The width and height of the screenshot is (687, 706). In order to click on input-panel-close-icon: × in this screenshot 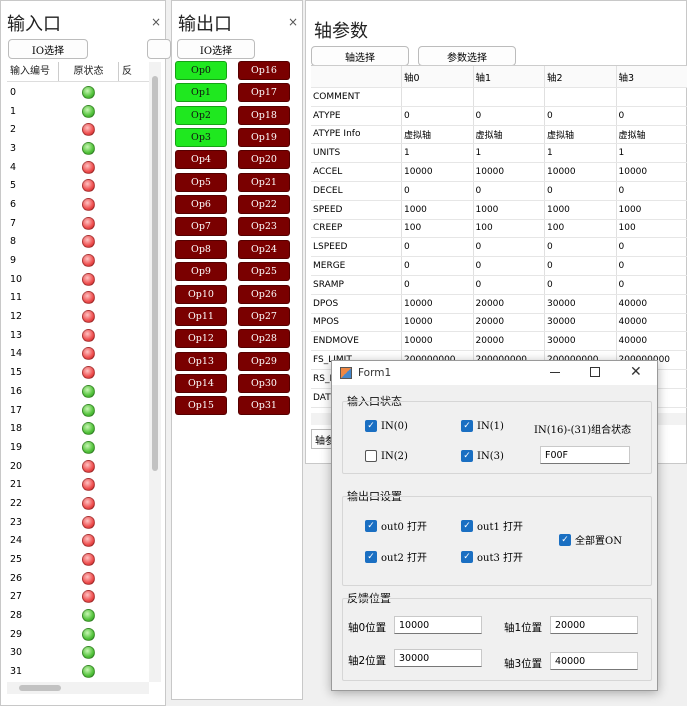, I will do `click(156, 22)`.